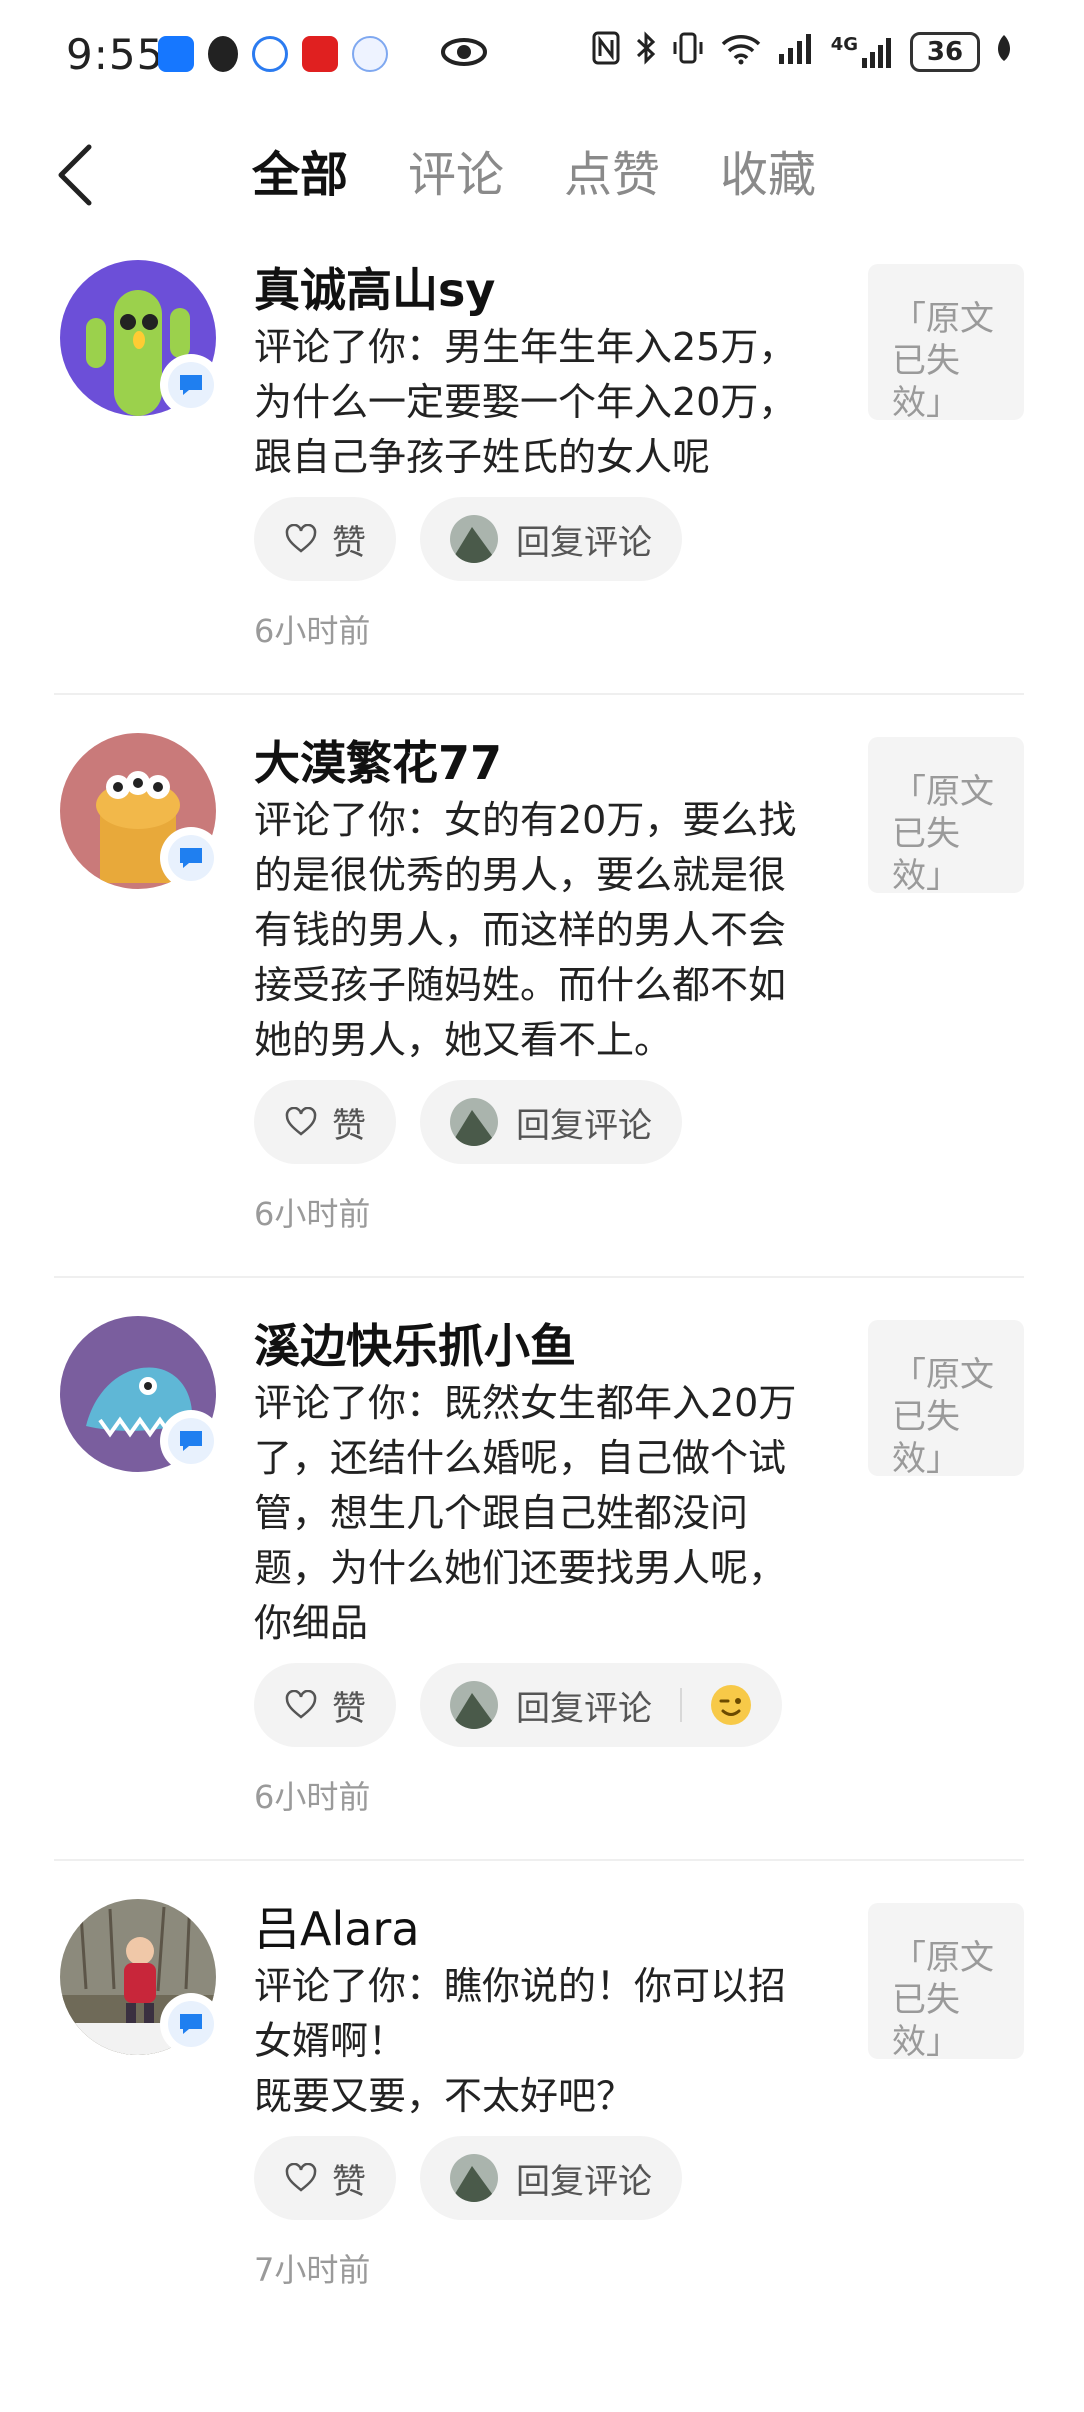 The height and width of the screenshot is (2412, 1084). Describe the element at coordinates (534, 763) in the screenshot. I see `username: 大漠繁花77` at that location.